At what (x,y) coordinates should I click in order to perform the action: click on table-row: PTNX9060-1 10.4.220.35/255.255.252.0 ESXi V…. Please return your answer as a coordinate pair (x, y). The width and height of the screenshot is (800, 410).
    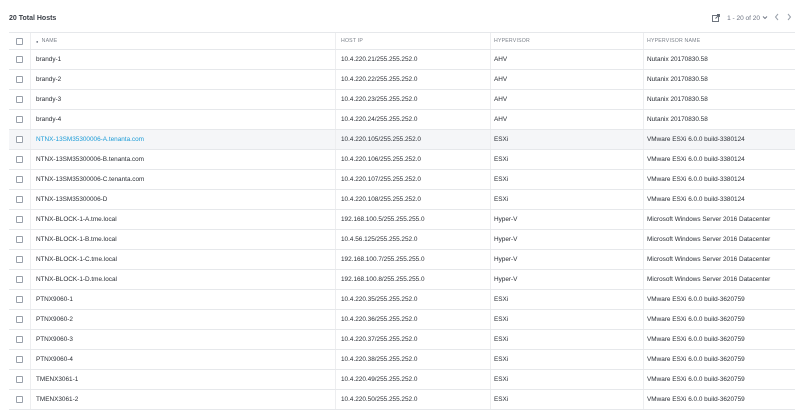
    Looking at the image, I should click on (402, 300).